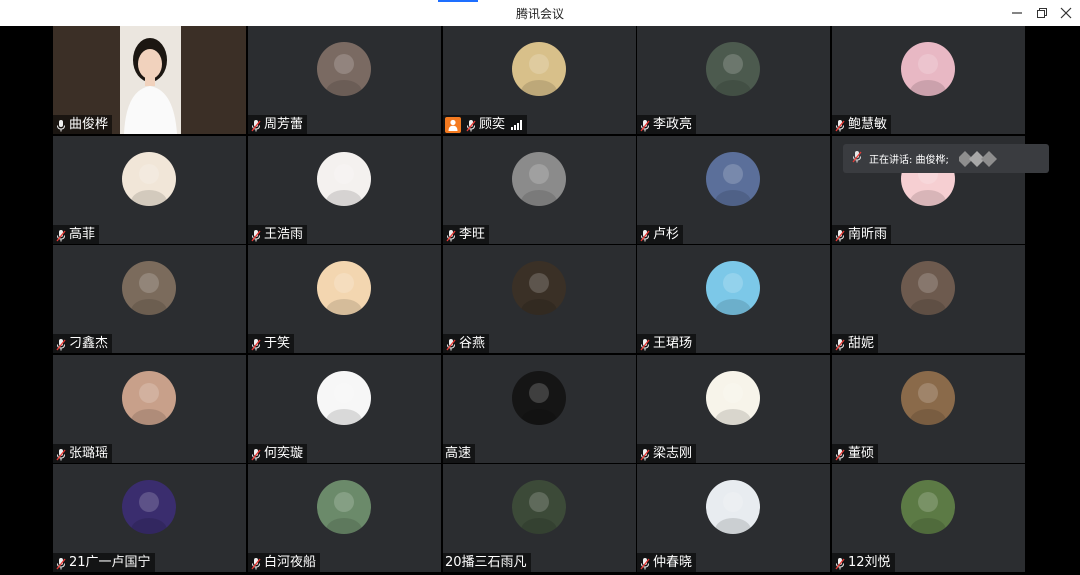  I want to click on participant-tile: 于笑, so click(344, 299).